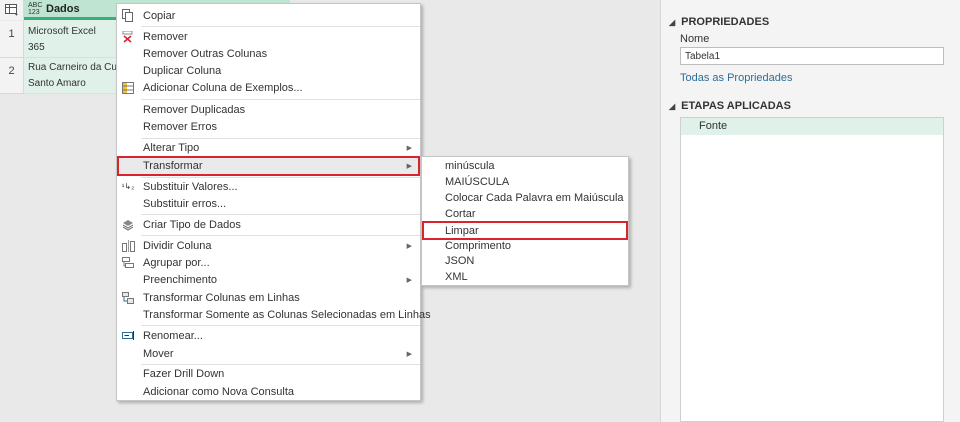  What do you see at coordinates (268, 126) in the screenshot?
I see `menu-item-remover-erros: Remover Erros` at bounding box center [268, 126].